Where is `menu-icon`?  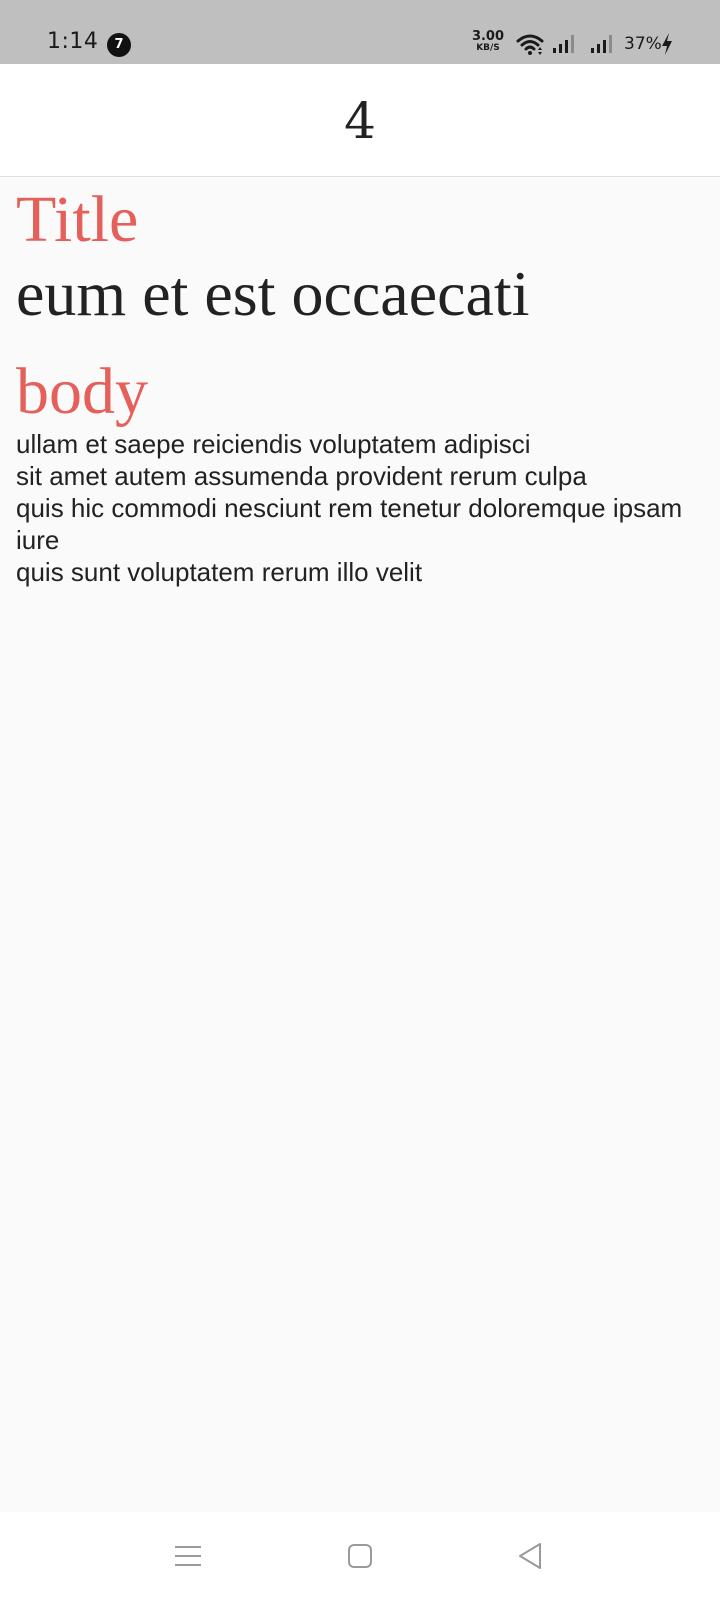 menu-icon is located at coordinates (188, 1556).